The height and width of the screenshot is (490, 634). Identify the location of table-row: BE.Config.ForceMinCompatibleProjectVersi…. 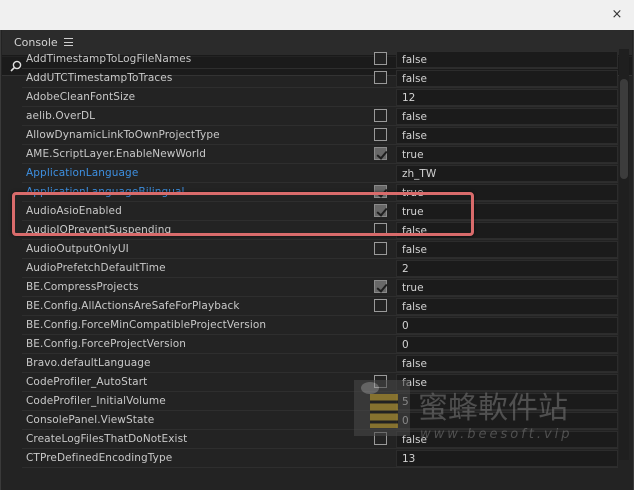
(320, 325).